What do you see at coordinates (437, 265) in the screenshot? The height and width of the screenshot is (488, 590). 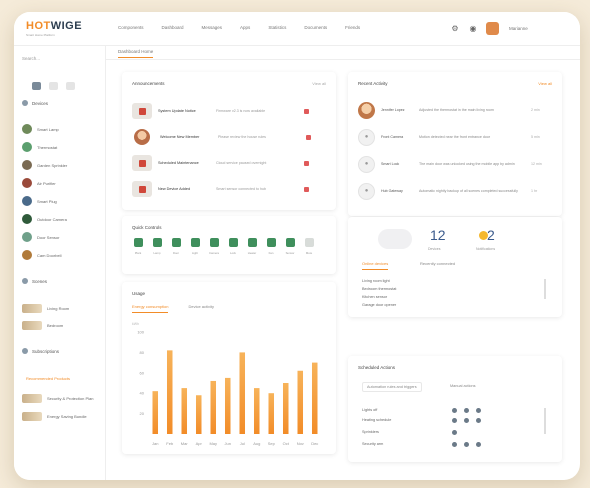 I see `tab-recently-connected: Recently connected` at bounding box center [437, 265].